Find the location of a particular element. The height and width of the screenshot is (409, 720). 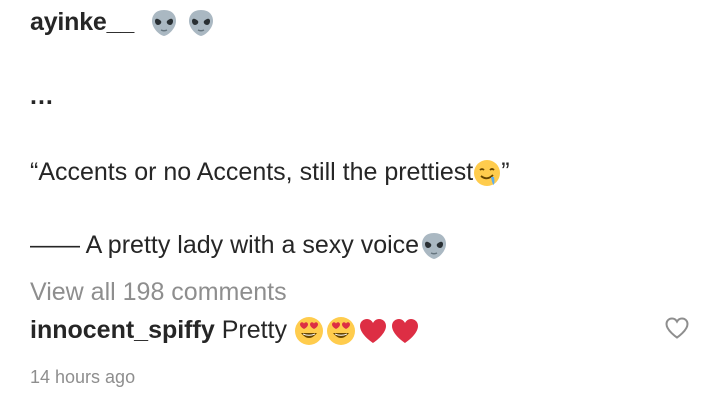

caption-text: —— A pretty lady with a sexy voice is located at coordinates (225, 245).